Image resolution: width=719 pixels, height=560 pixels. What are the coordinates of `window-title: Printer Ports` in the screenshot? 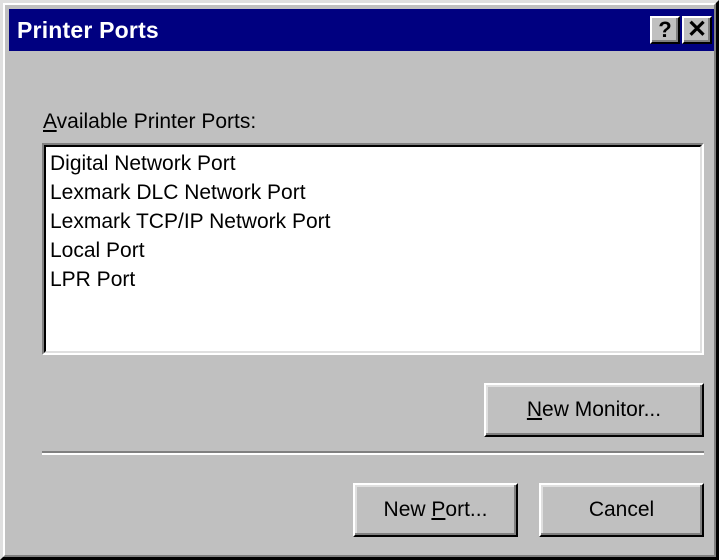 It's located at (88, 30).